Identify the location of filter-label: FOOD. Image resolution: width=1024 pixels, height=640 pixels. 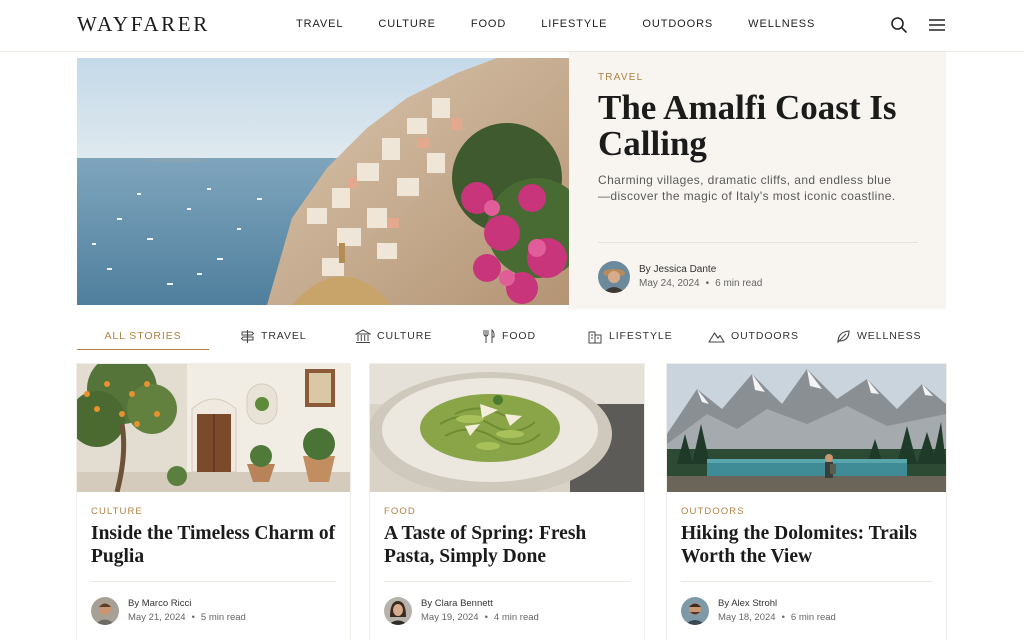
(519, 336).